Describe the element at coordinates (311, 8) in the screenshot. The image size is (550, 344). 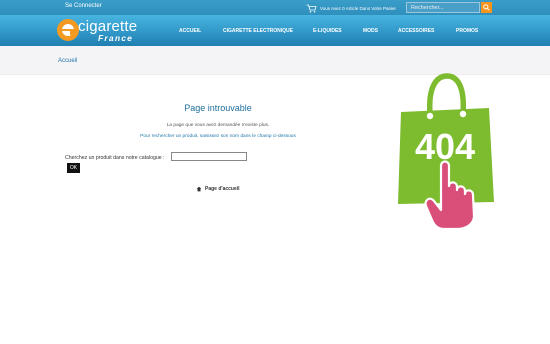
I see `cart-icon` at that location.